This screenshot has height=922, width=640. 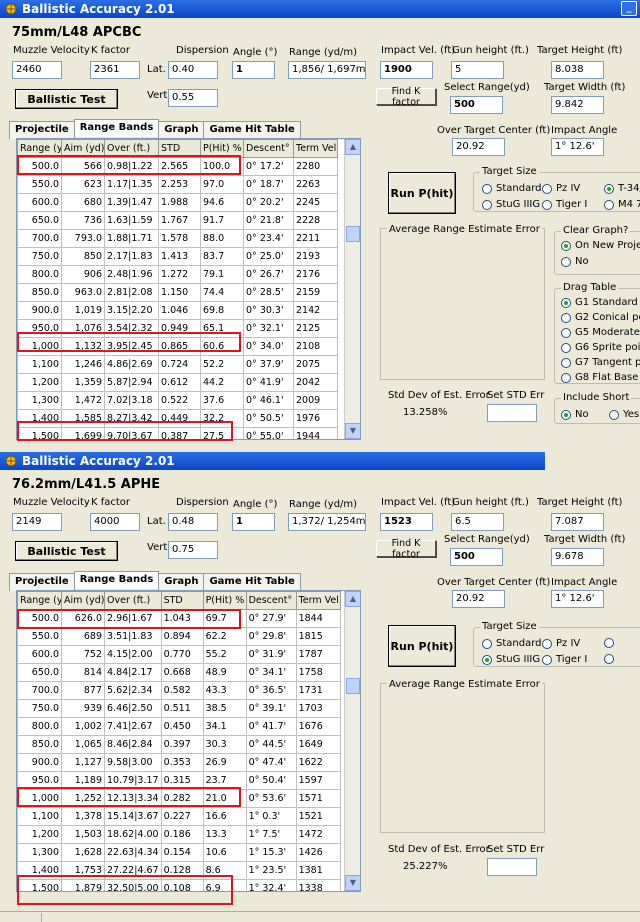 What do you see at coordinates (179, 885) in the screenshot?
I see `table-row: 1,500 1,879 32.50|5.00 0.108 6.9 1° 32.4' 1338` at bounding box center [179, 885].